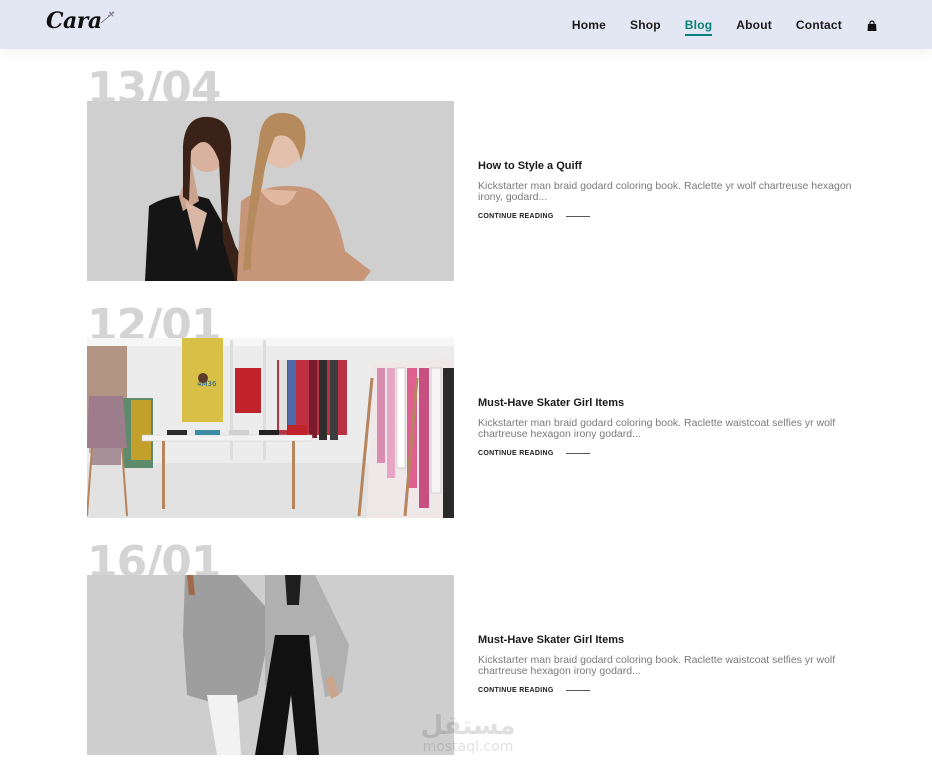  I want to click on post-image: 4M36, so click(270, 428).